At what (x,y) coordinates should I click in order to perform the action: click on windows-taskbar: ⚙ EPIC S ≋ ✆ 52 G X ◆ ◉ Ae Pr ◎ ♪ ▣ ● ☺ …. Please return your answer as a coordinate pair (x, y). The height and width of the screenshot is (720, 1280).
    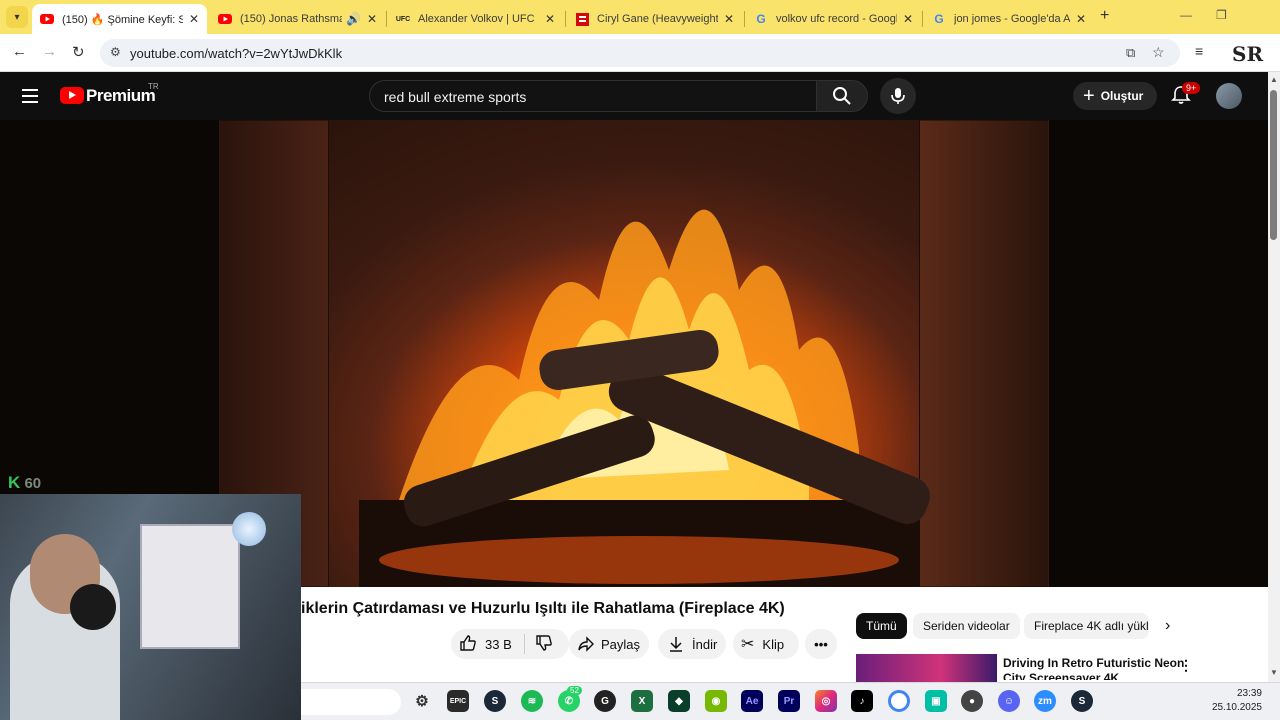
    Looking at the image, I should click on (790, 701).